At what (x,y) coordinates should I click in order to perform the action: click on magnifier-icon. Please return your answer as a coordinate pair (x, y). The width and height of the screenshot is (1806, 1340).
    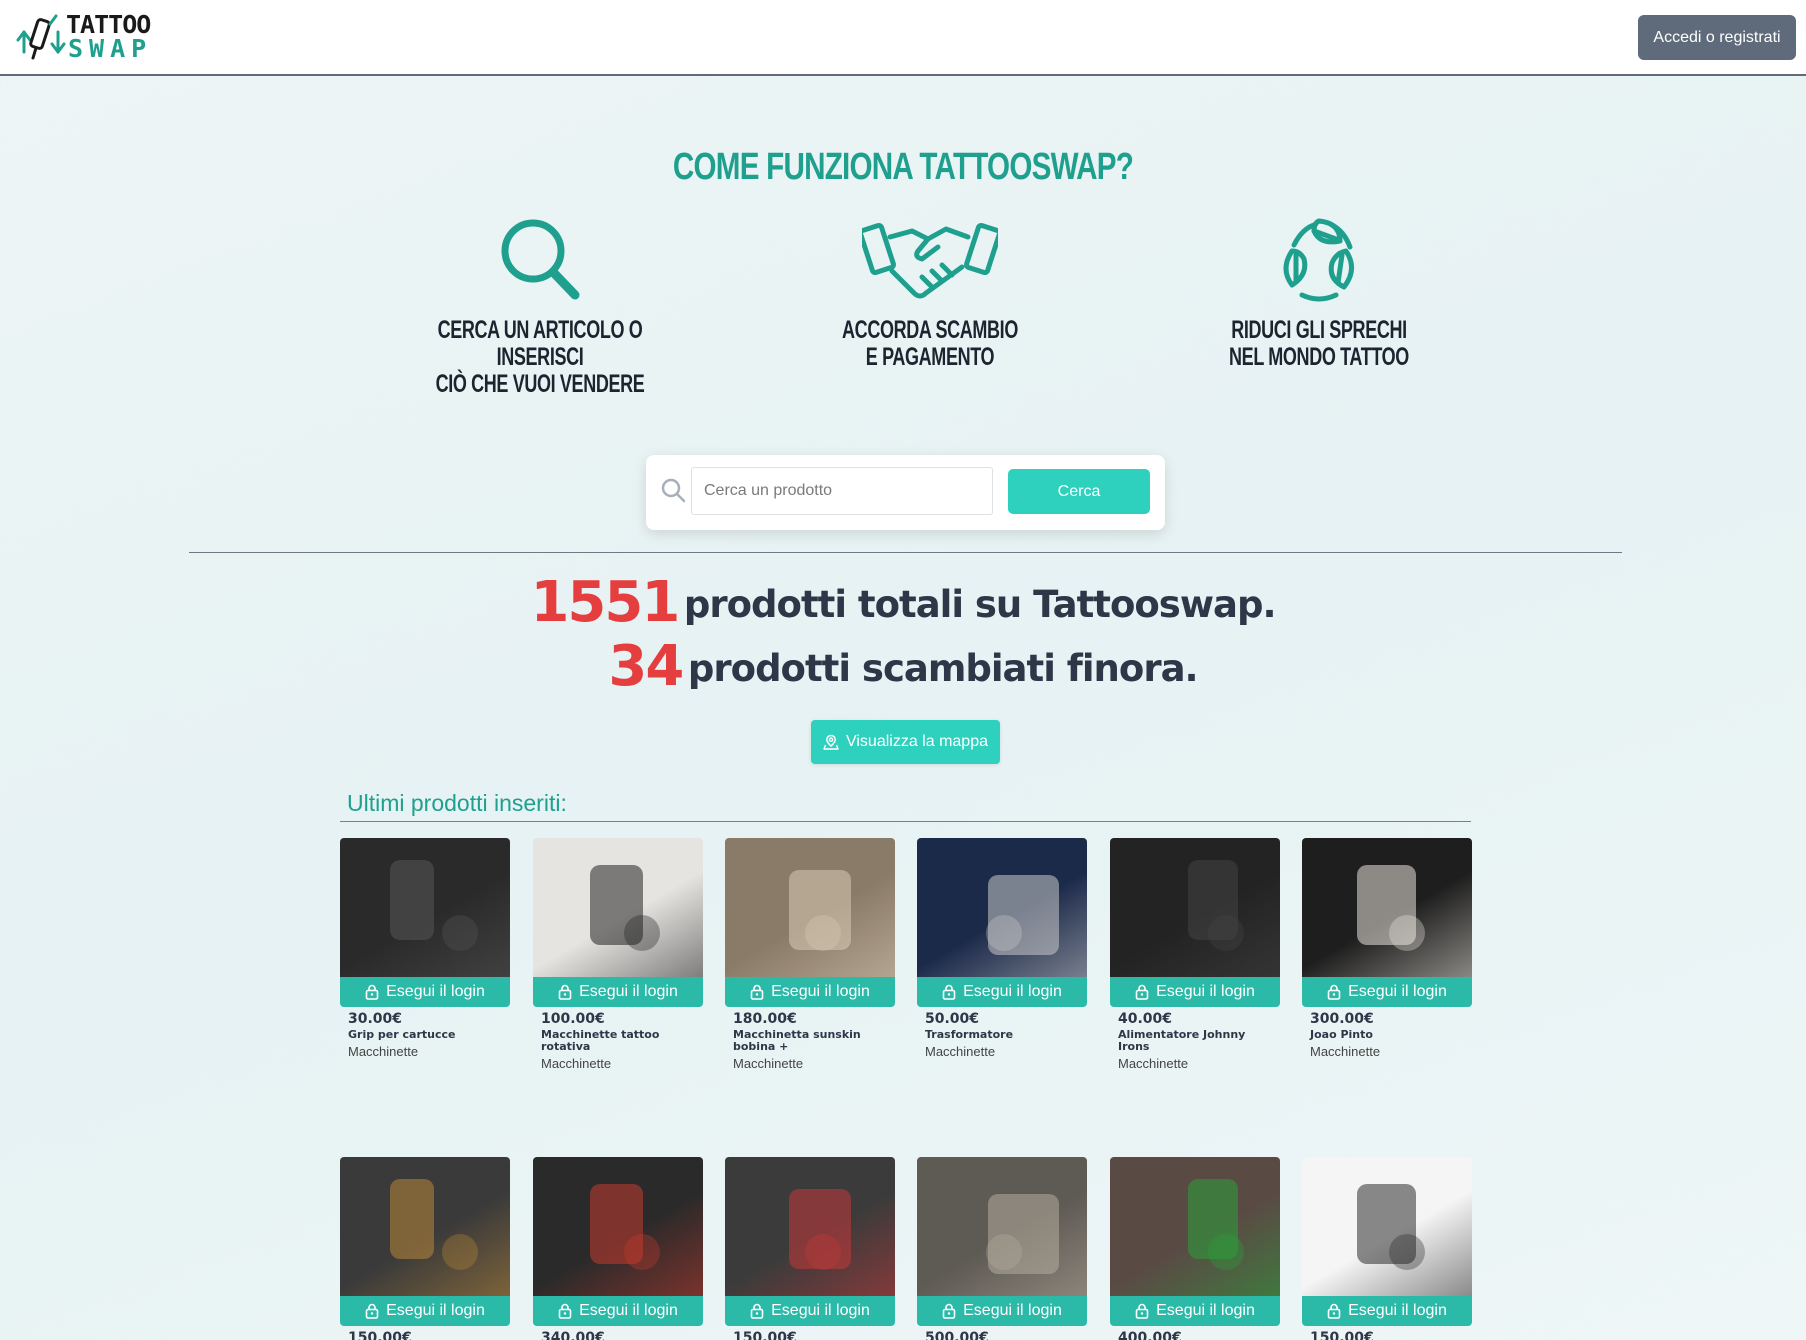
    Looking at the image, I should click on (540, 259).